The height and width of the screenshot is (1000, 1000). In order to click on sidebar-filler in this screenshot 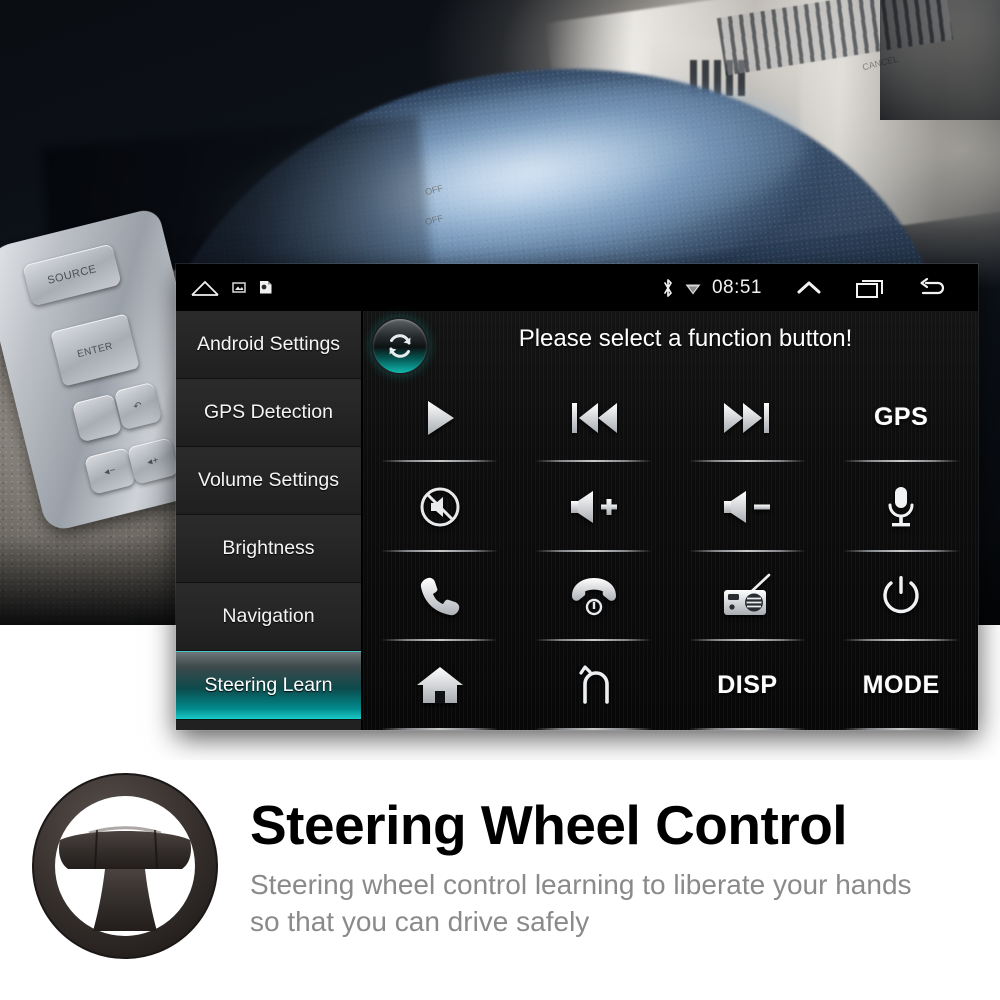, I will do `click(268, 724)`.